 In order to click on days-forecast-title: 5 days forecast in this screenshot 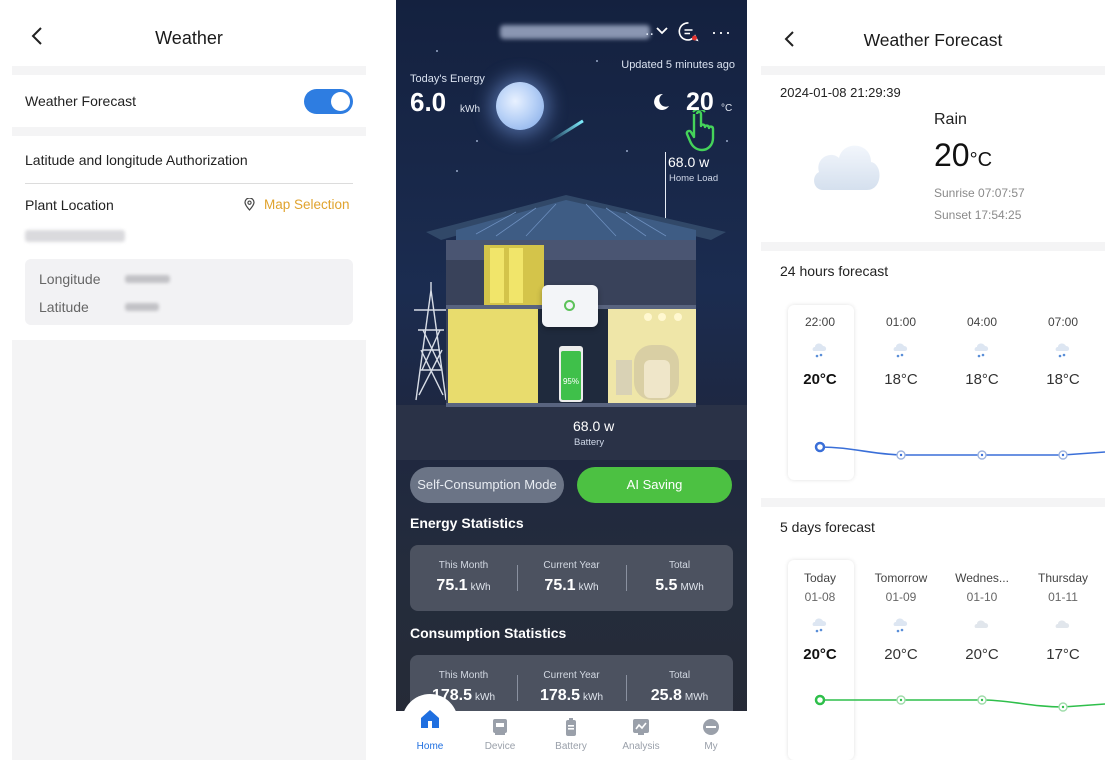, I will do `click(827, 527)`.